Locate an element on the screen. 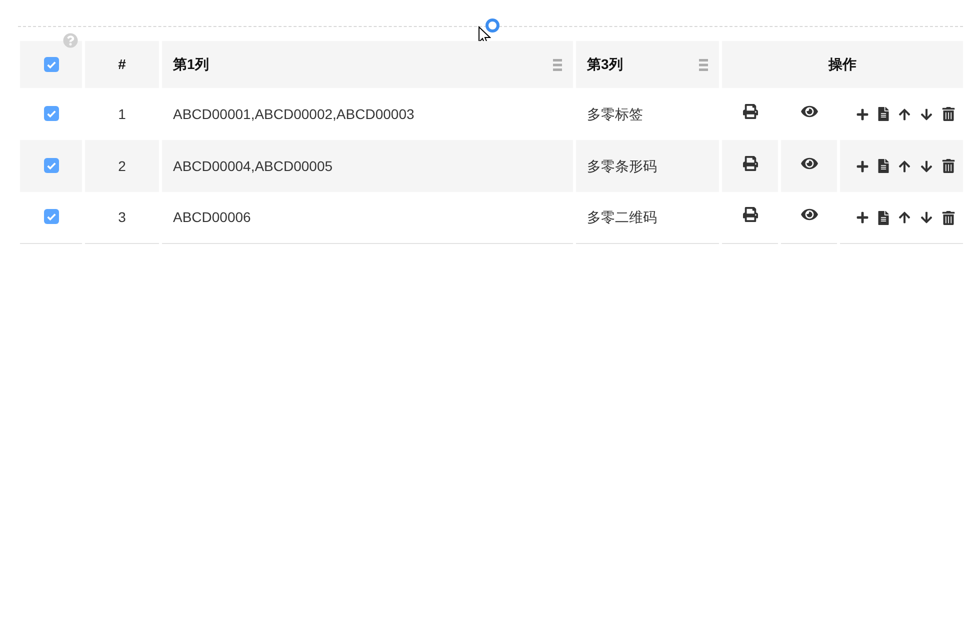  row-number: 1 is located at coordinates (122, 114).